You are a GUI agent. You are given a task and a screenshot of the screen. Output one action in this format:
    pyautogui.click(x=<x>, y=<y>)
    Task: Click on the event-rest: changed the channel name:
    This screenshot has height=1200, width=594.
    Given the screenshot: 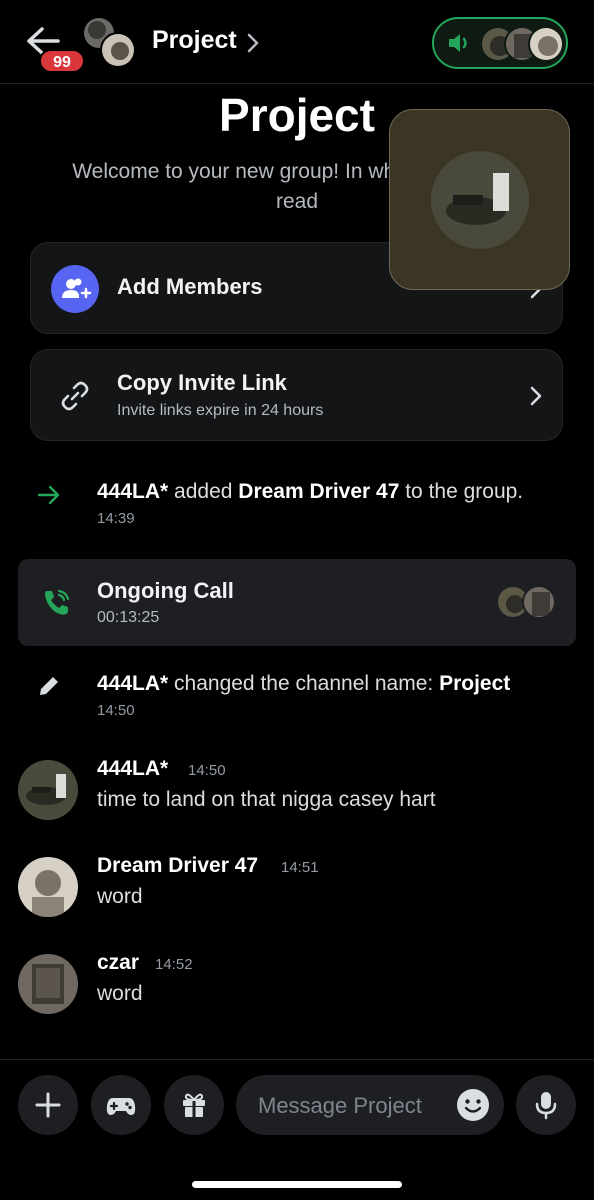 What is the action you would take?
    pyautogui.click(x=304, y=683)
    